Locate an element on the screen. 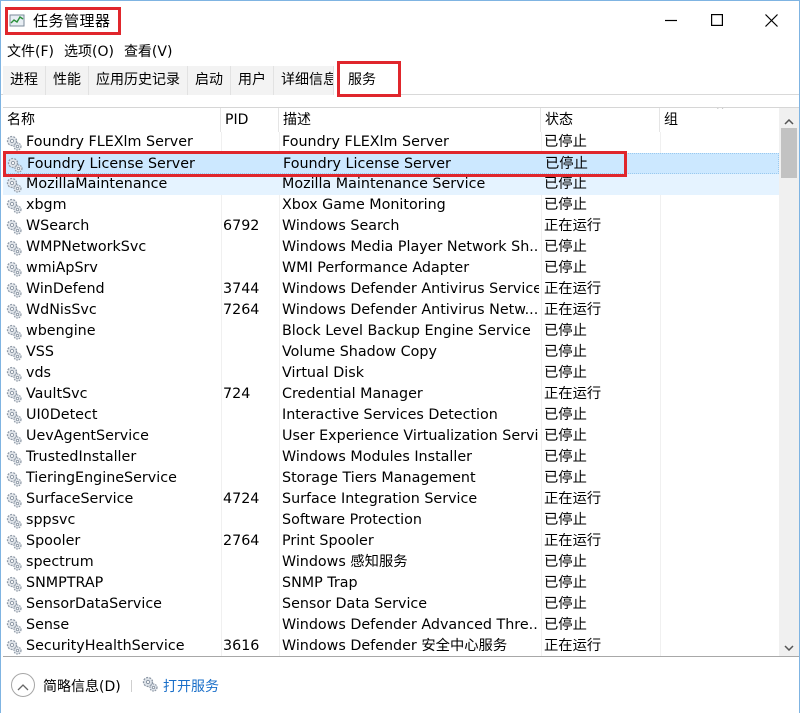  service-name: WinDefend is located at coordinates (65, 289).